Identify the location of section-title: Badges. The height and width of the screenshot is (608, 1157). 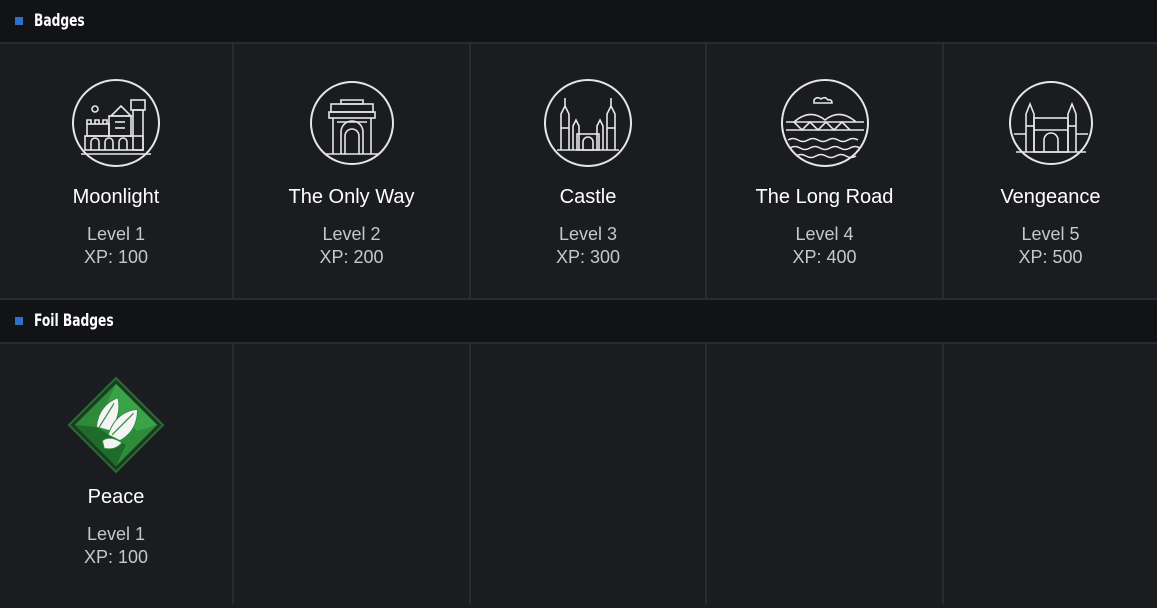
(59, 21).